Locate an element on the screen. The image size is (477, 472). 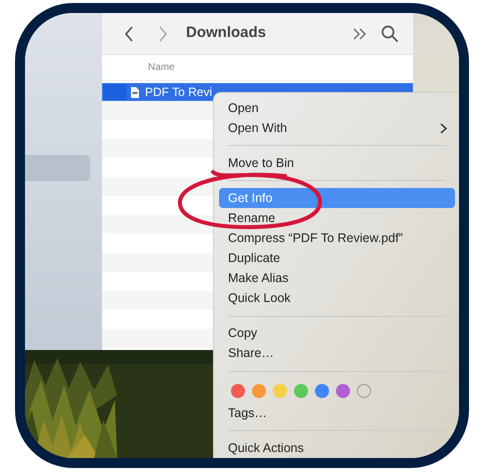
menu-item: Make Alias is located at coordinates (337, 278).